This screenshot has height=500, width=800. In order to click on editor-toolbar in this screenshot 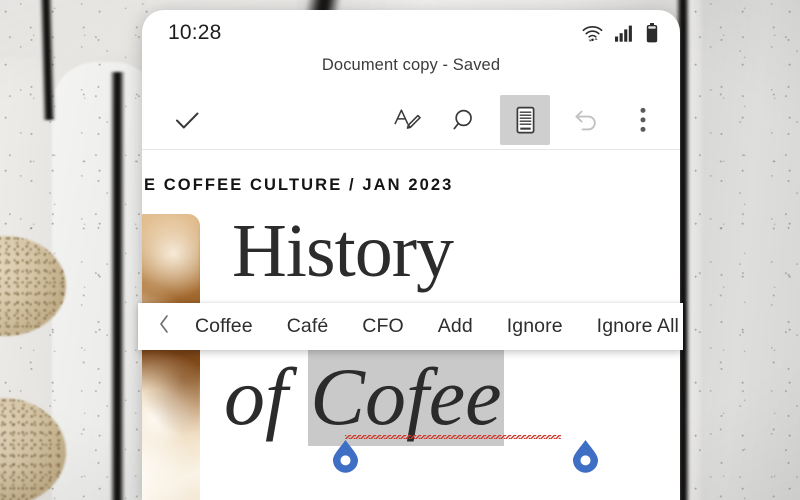, I will do `click(411, 120)`.